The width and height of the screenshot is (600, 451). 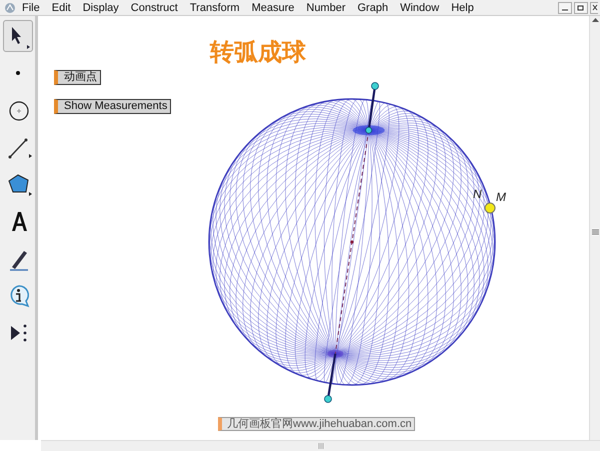 I want to click on point-label: M, so click(x=501, y=197).